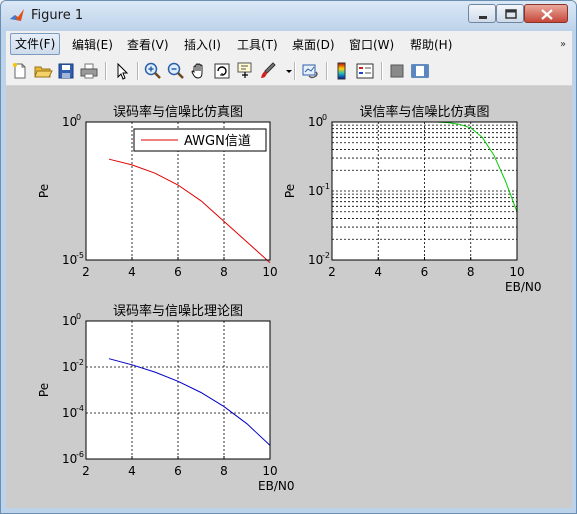 The height and width of the screenshot is (514, 577). Describe the element at coordinates (202, 45) in the screenshot. I see `menu-insert: 插入(I)` at that location.